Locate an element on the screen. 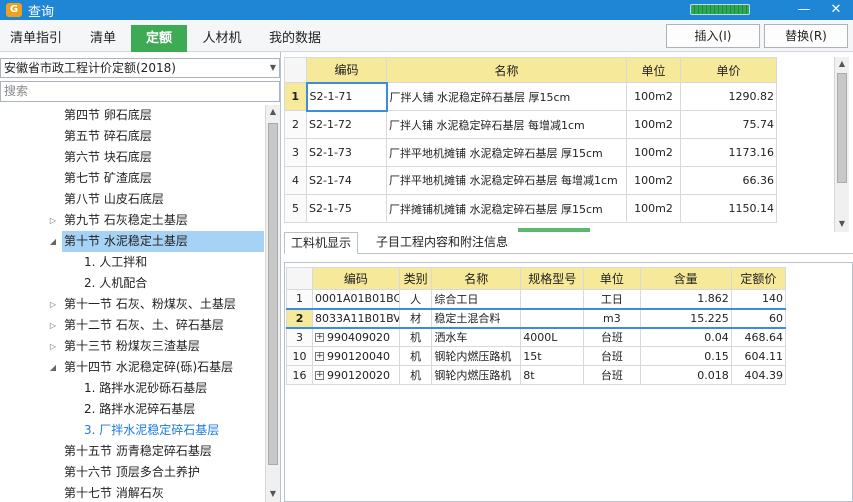 The image size is (853, 502). tab-labor-material-machine: 人材机 is located at coordinates (222, 38).